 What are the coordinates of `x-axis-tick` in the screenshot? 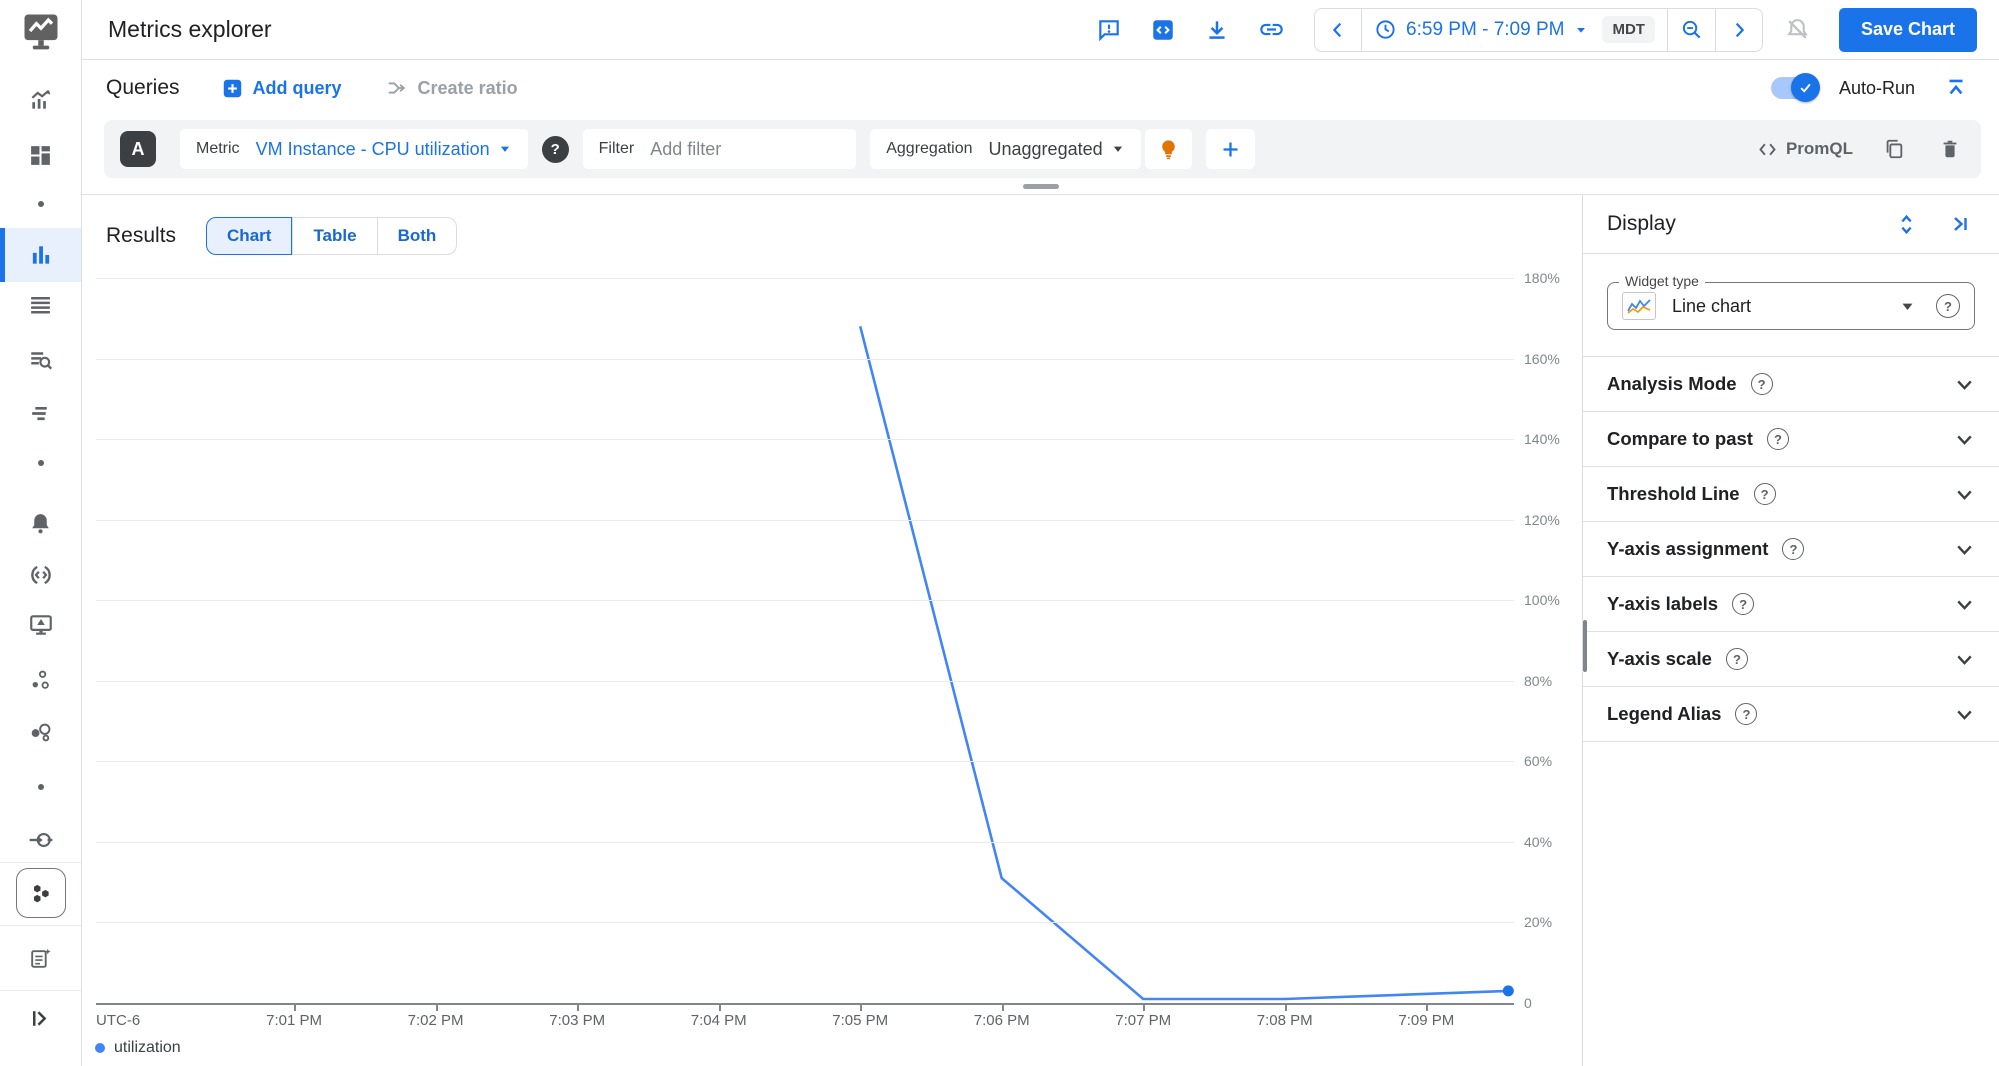 It's located at (719, 1007).